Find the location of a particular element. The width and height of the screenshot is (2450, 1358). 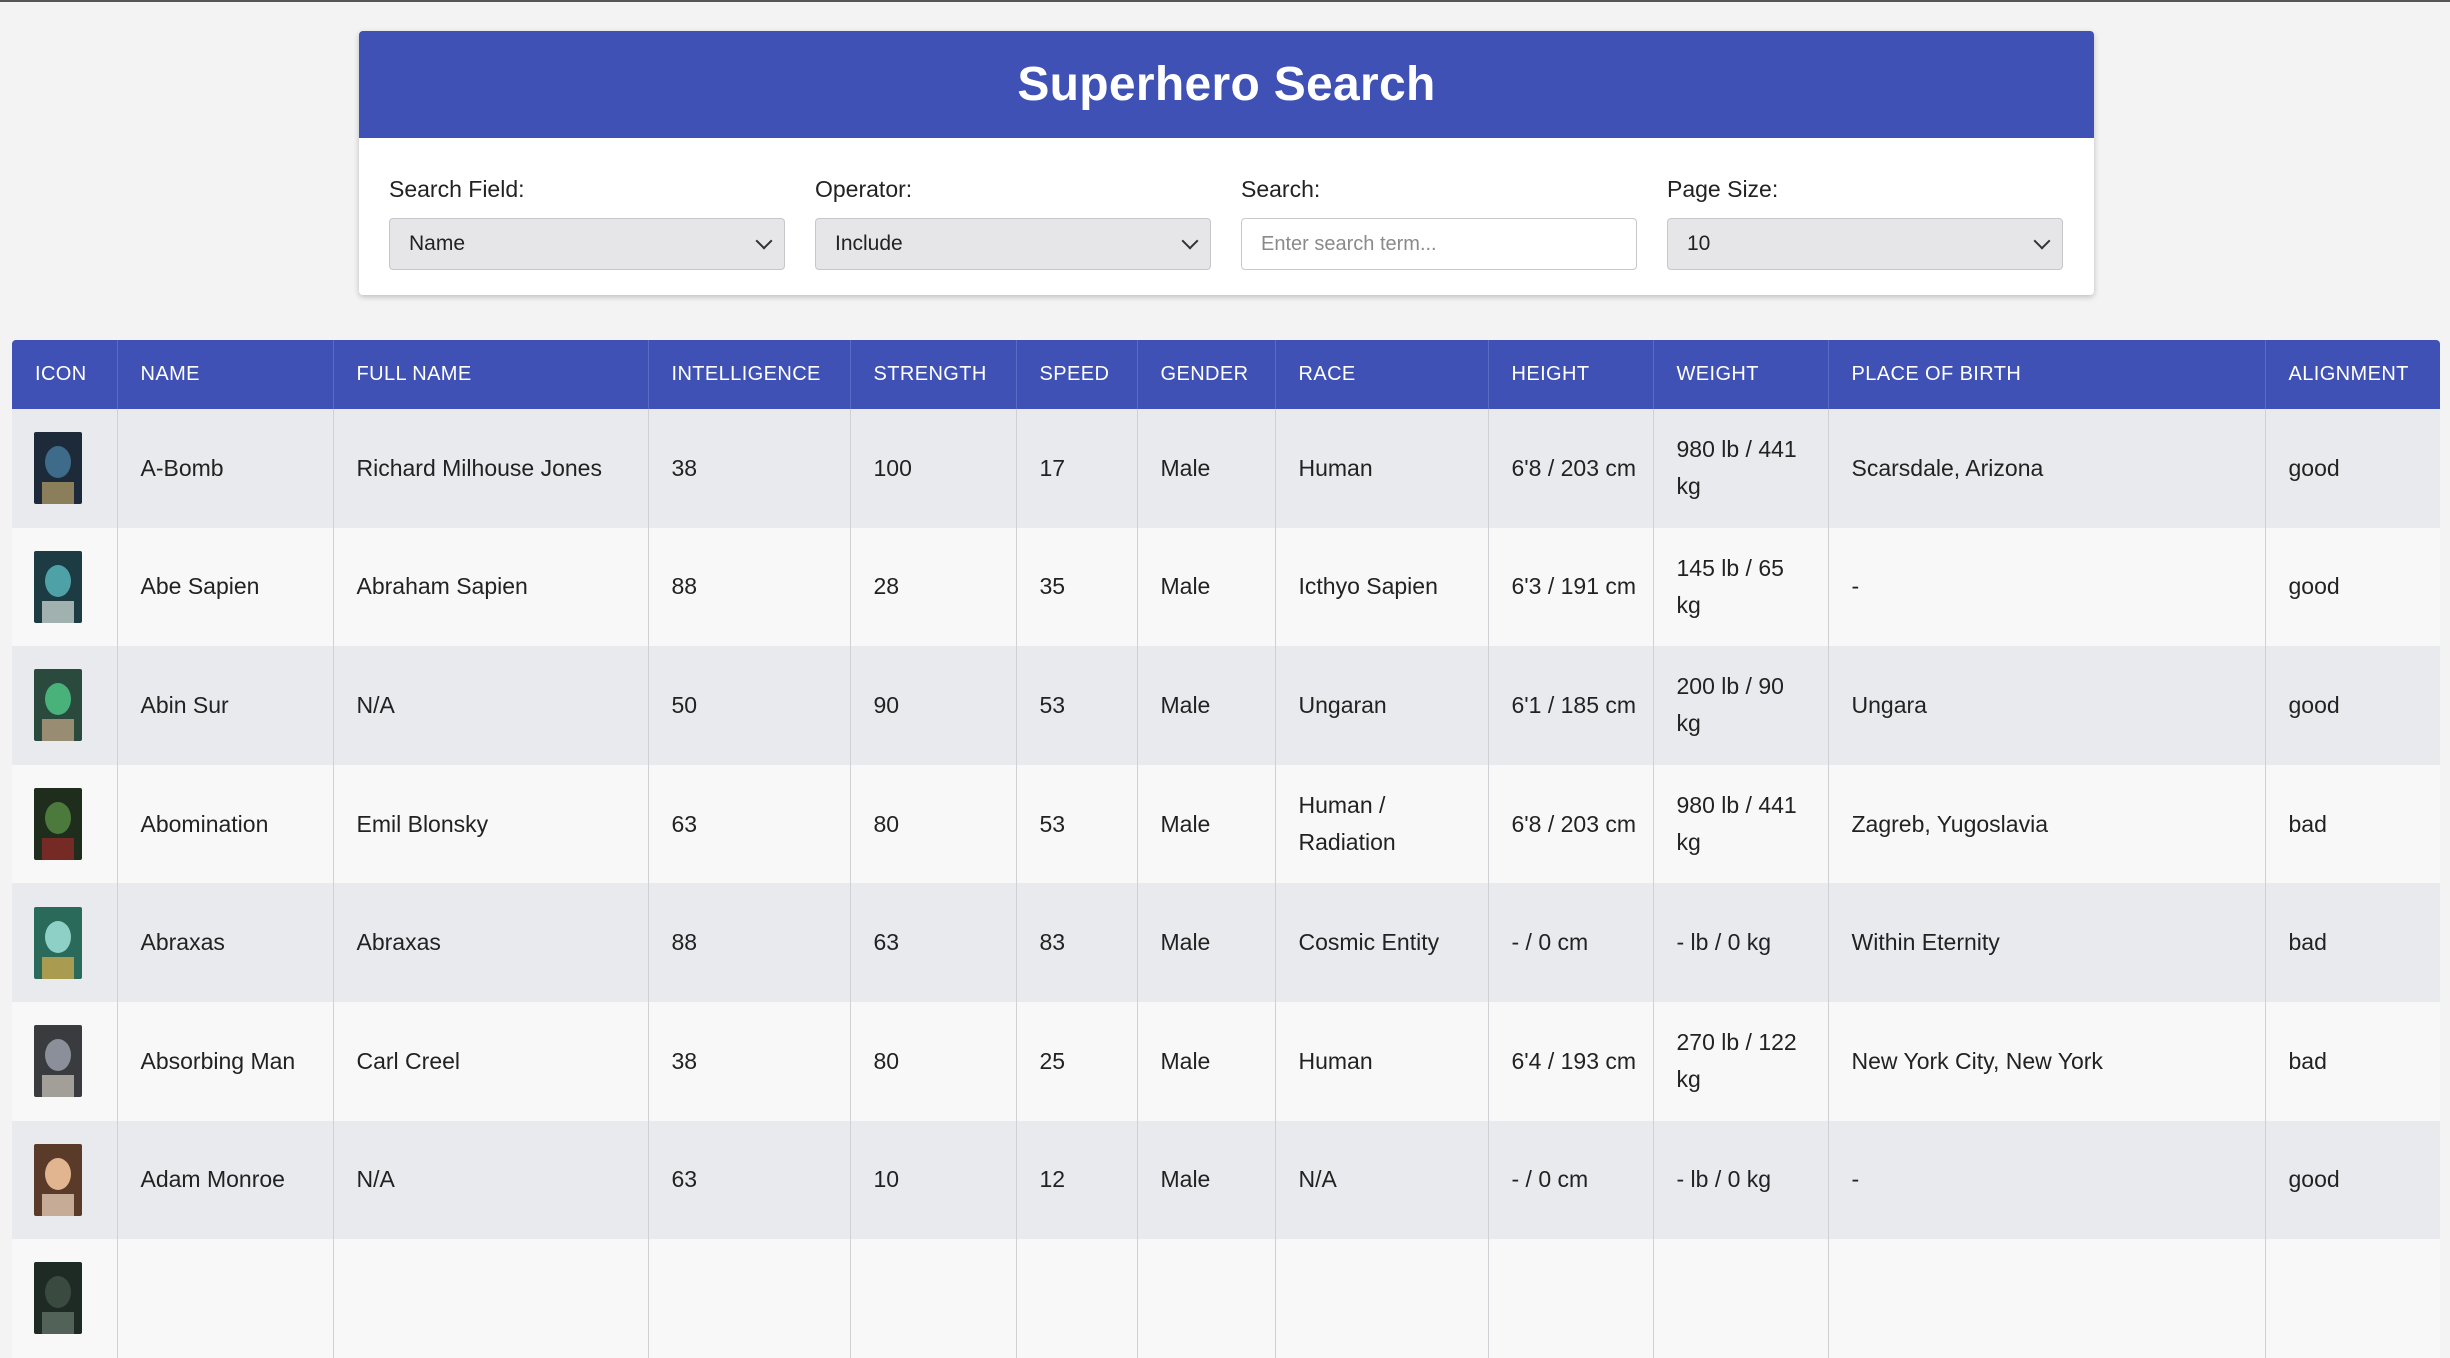

hero-name: Adam Monroe is located at coordinates (225, 1180).